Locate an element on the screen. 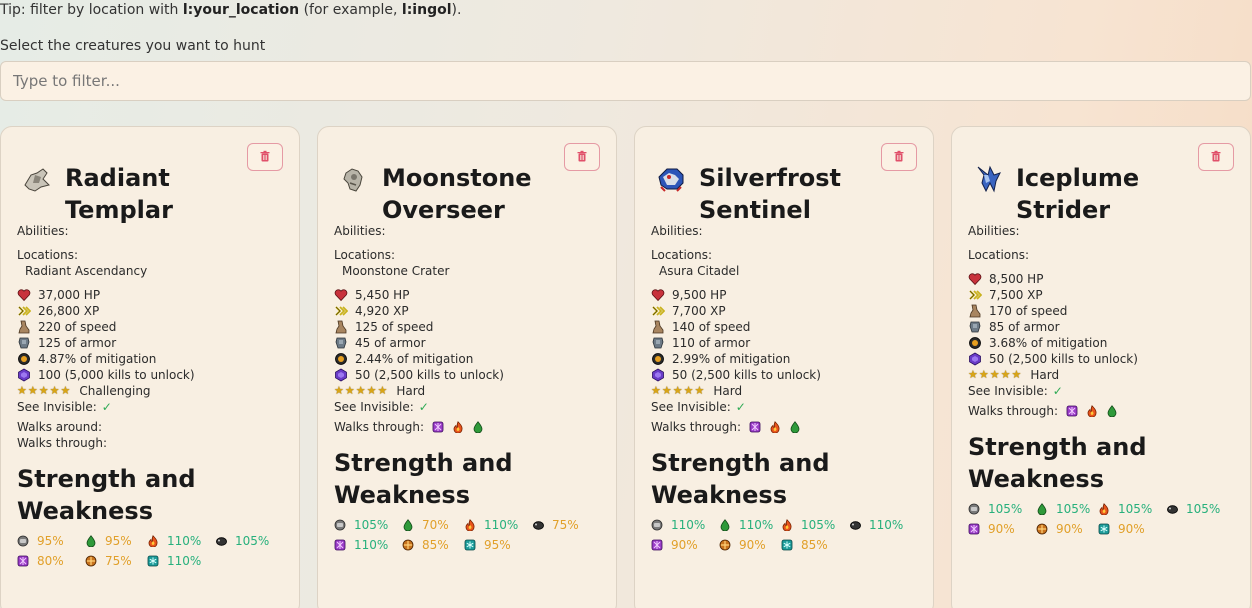  armor-stat-value: 110 of armor is located at coordinates (711, 343).